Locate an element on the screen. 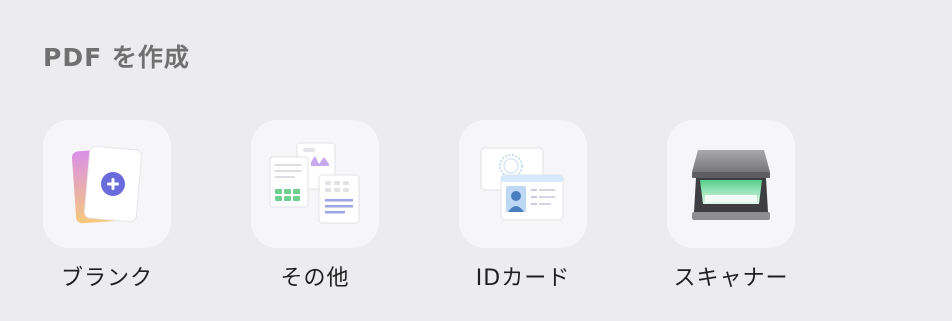 The height and width of the screenshot is (321, 952). blank-document-plus-icon is located at coordinates (107, 184).